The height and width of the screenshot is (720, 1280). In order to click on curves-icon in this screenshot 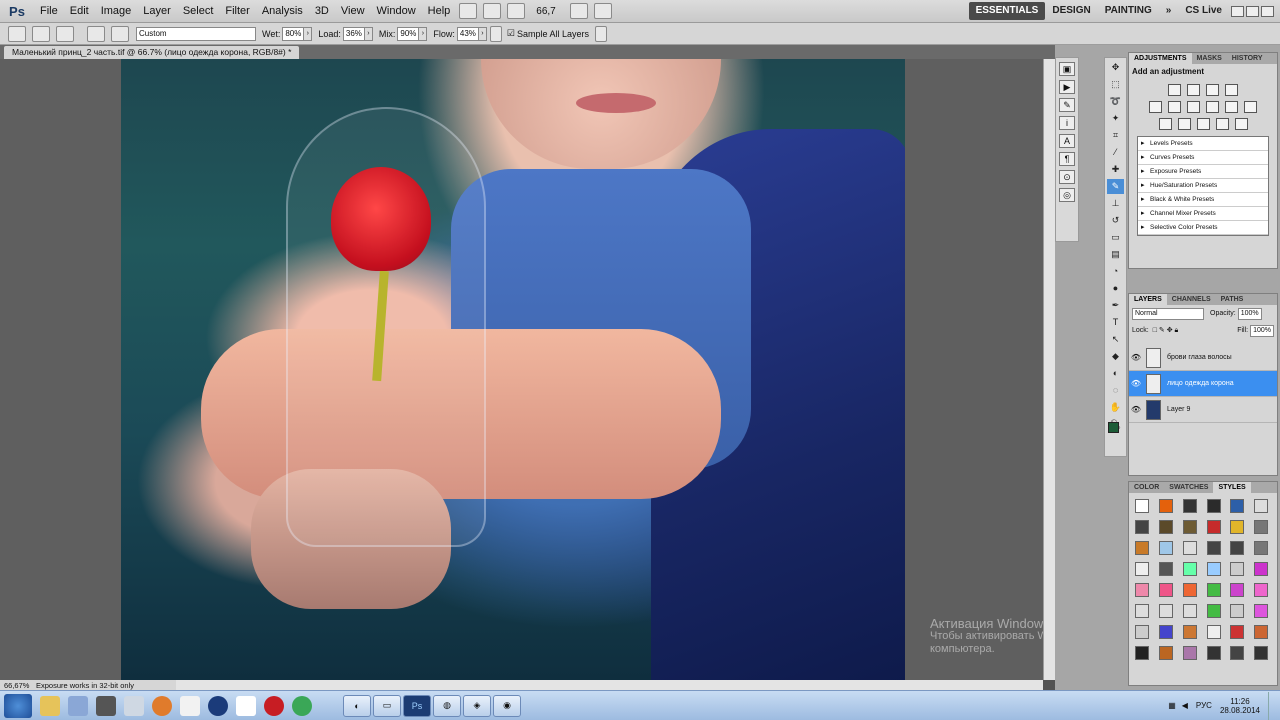, I will do `click(1212, 90)`.